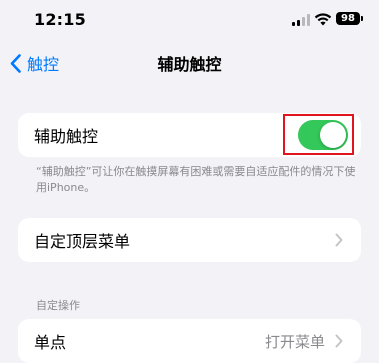  What do you see at coordinates (301, 20) in the screenshot?
I see `cellular-signal-icon` at bounding box center [301, 20].